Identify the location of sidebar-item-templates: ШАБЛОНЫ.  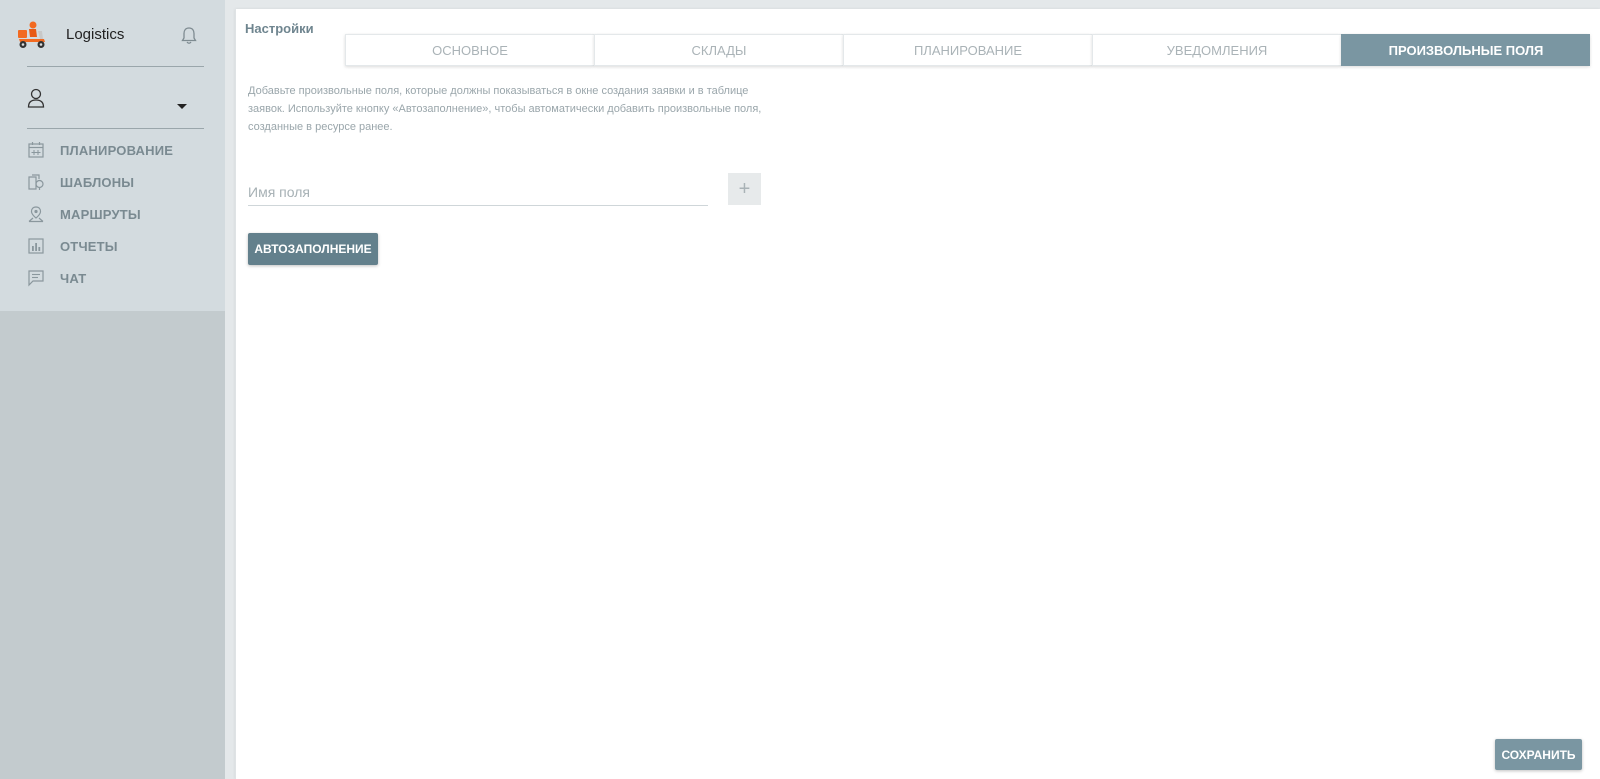
(122, 182).